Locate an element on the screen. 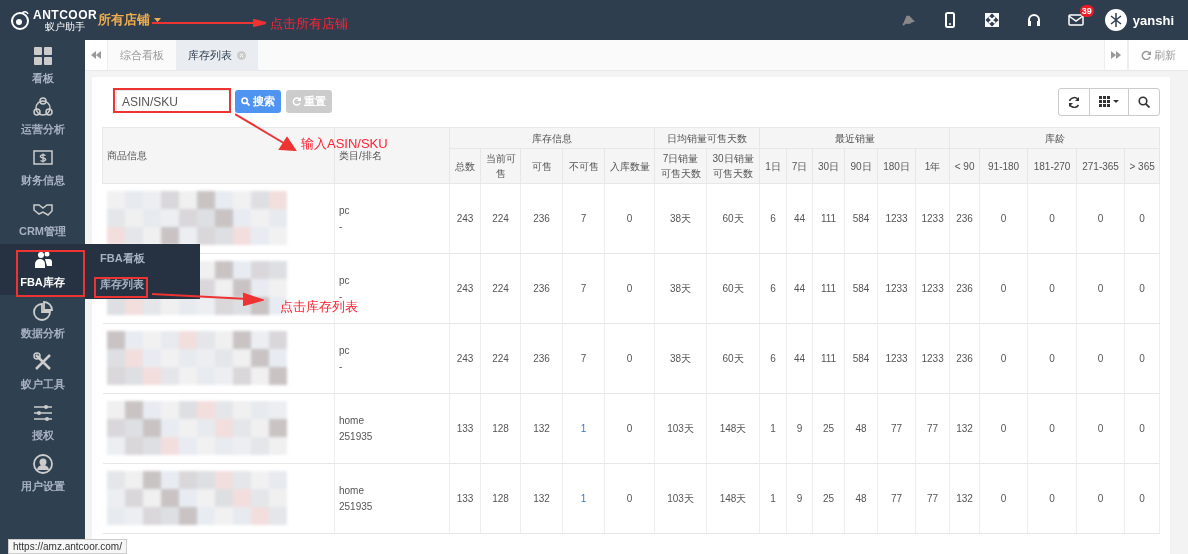 This screenshot has width=1188, height=554. avatar-icon is located at coordinates (1115, 20).